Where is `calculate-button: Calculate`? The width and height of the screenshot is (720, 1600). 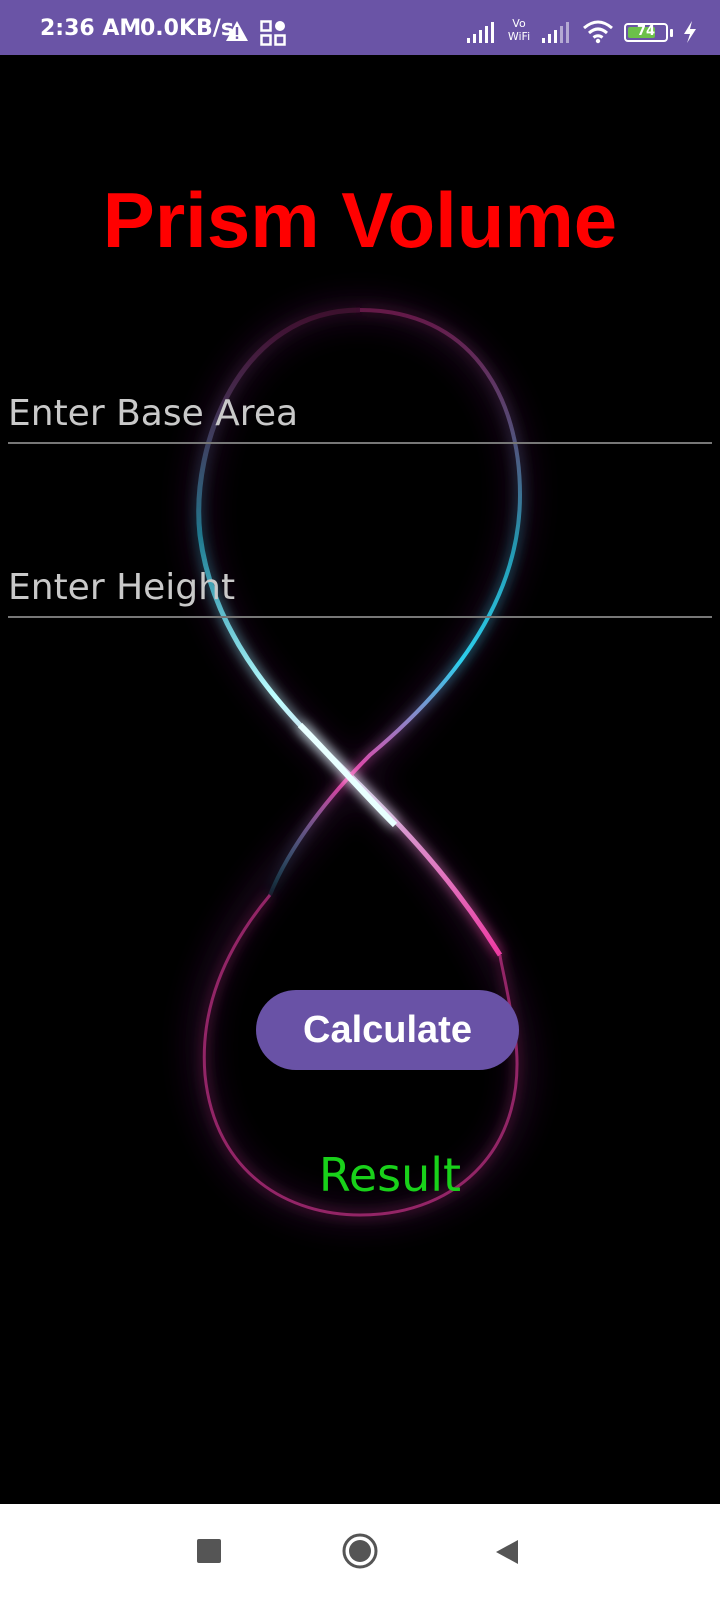
calculate-button: Calculate is located at coordinates (387, 1030).